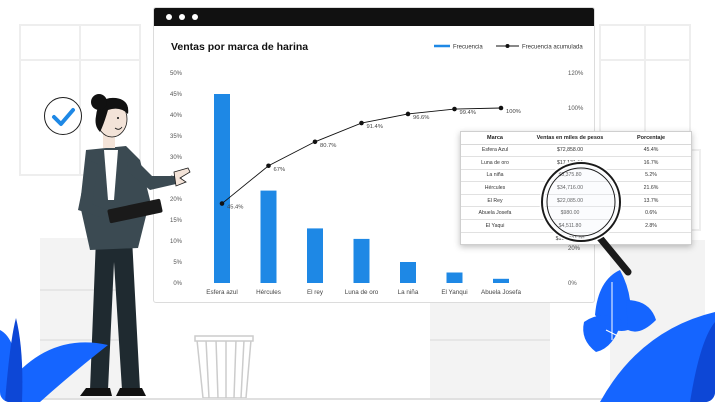 Image resolution: width=715 pixels, height=402 pixels. What do you see at coordinates (495, 226) in the screenshot?
I see `table-cell: El Yaqui` at bounding box center [495, 226].